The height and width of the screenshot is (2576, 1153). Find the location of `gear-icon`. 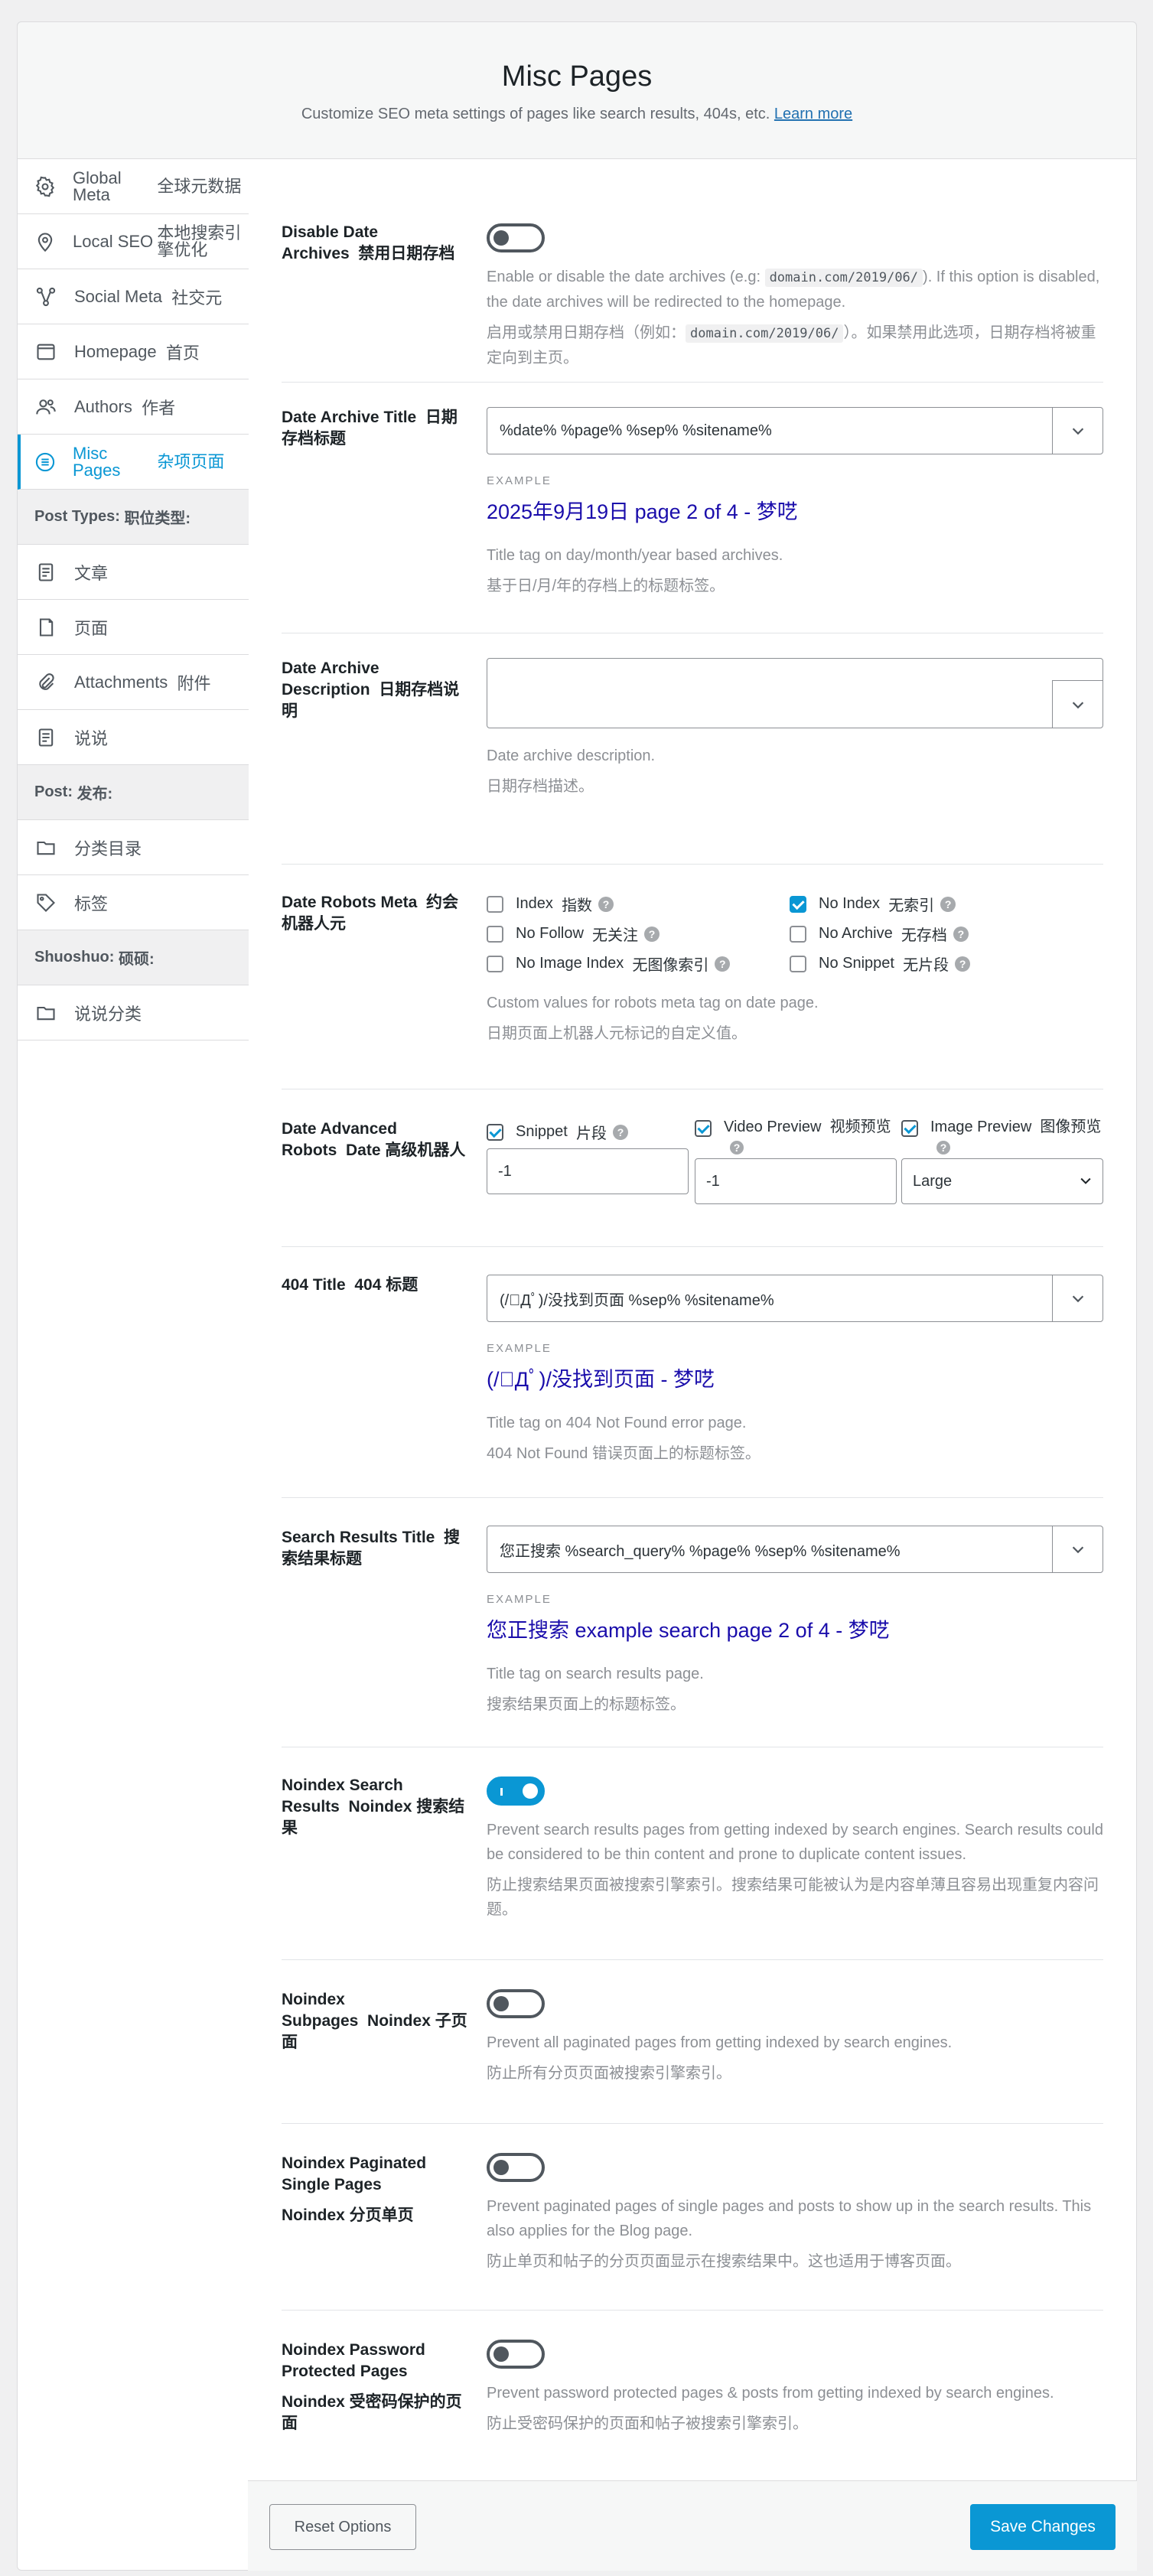

gear-icon is located at coordinates (45, 187).